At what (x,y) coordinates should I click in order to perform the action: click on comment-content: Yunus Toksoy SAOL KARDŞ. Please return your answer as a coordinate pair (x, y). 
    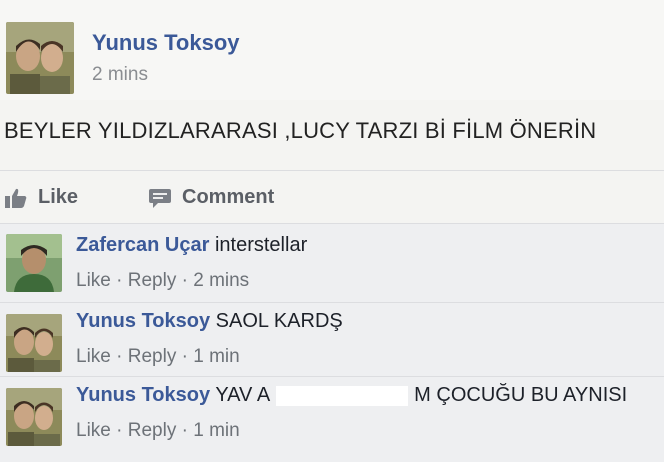
    Looking at the image, I should click on (209, 321).